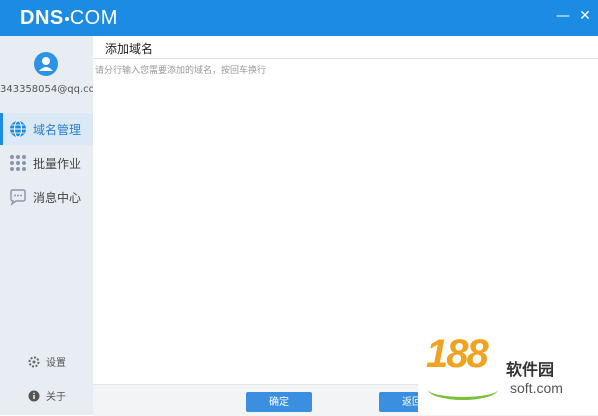  Describe the element at coordinates (585, 16) in the screenshot. I see `close-button: ✕` at that location.